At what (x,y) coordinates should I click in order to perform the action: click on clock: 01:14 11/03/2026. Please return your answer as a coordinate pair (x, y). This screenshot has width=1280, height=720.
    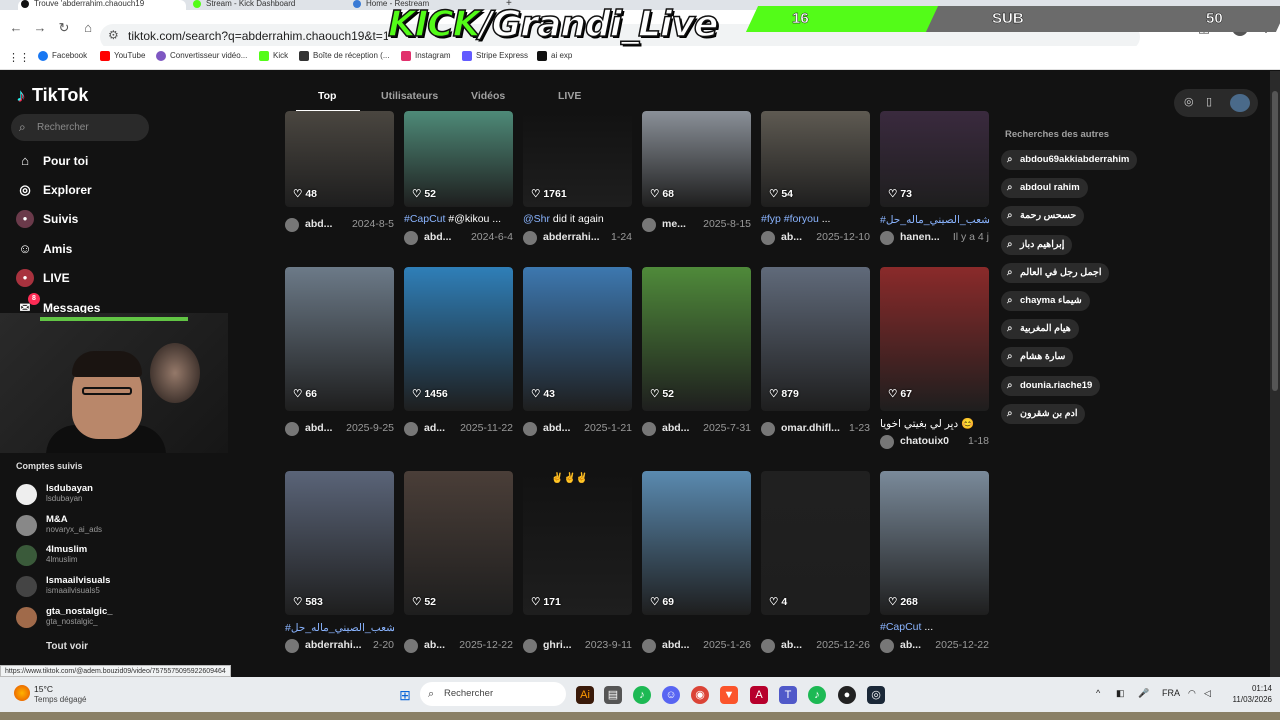
    Looking at the image, I should click on (1247, 694).